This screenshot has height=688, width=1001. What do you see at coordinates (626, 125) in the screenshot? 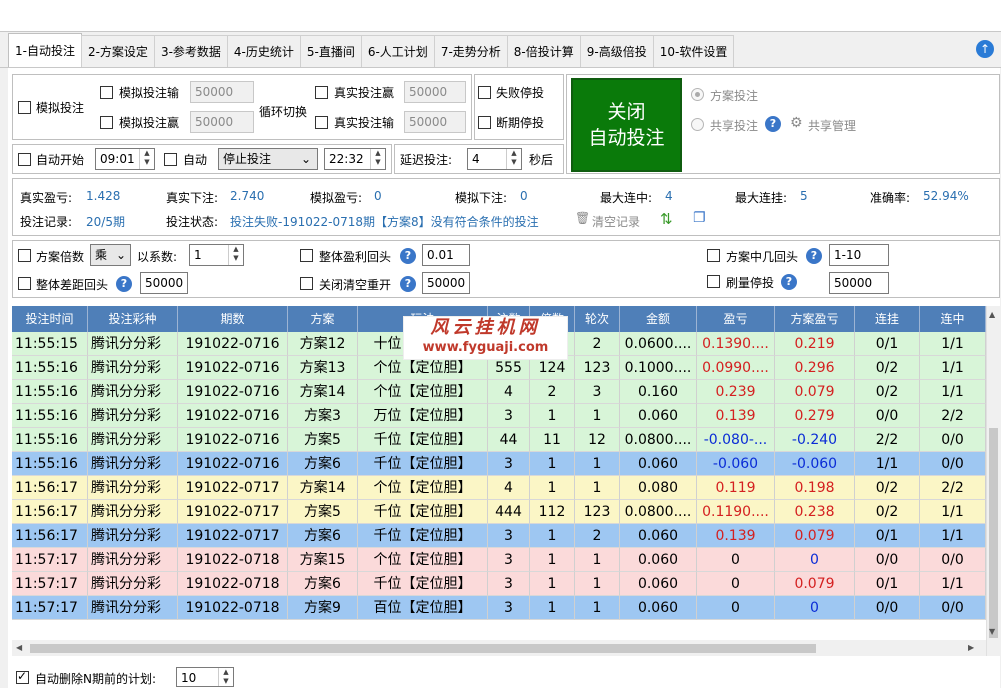
I see `close-auto-bet-button: 关闭 自动投注` at bounding box center [626, 125].